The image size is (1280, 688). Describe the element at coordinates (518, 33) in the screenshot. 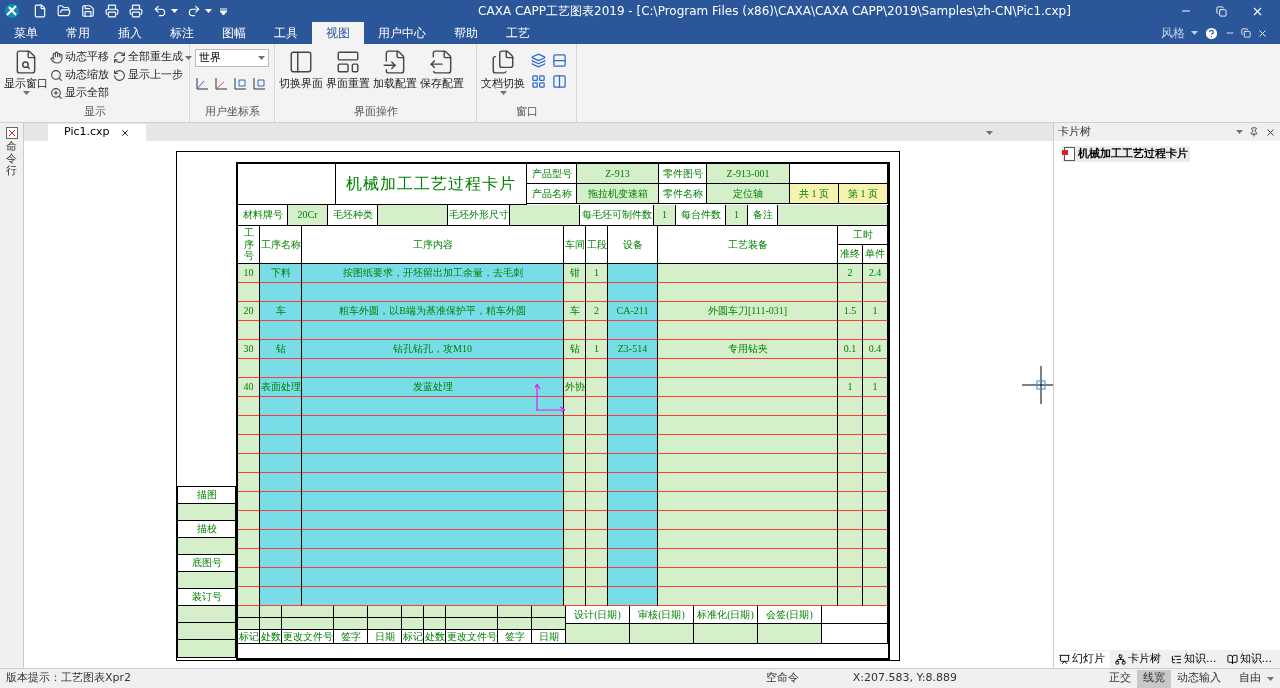

I see `menu-tab: 工艺` at that location.